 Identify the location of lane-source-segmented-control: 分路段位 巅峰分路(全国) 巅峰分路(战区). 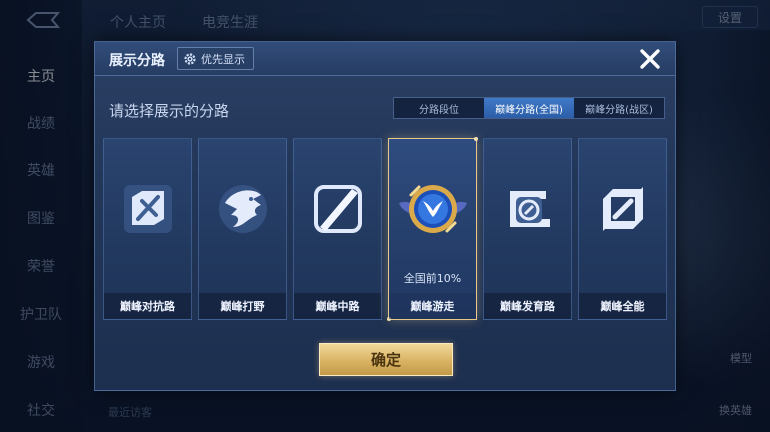
(529, 108).